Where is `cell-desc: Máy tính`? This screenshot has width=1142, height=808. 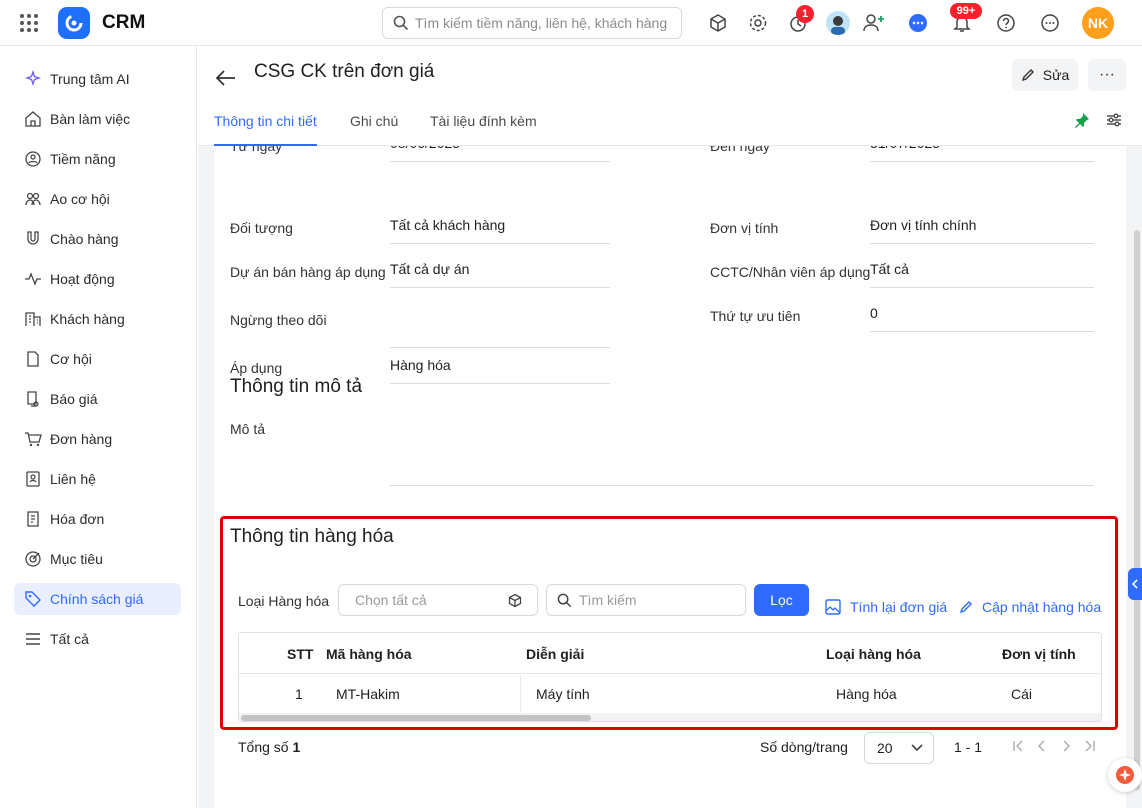
cell-desc: Máy tính is located at coordinates (563, 694).